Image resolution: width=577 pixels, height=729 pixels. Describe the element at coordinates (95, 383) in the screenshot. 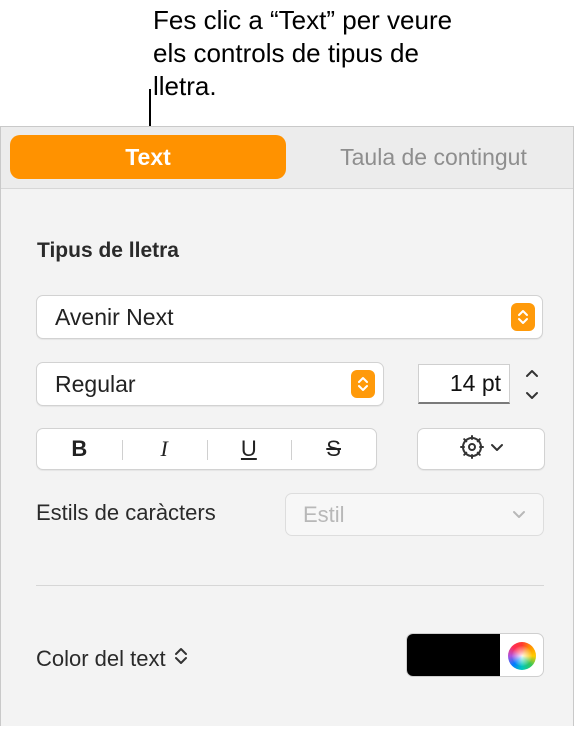

I see `font-style-value: Regular` at that location.